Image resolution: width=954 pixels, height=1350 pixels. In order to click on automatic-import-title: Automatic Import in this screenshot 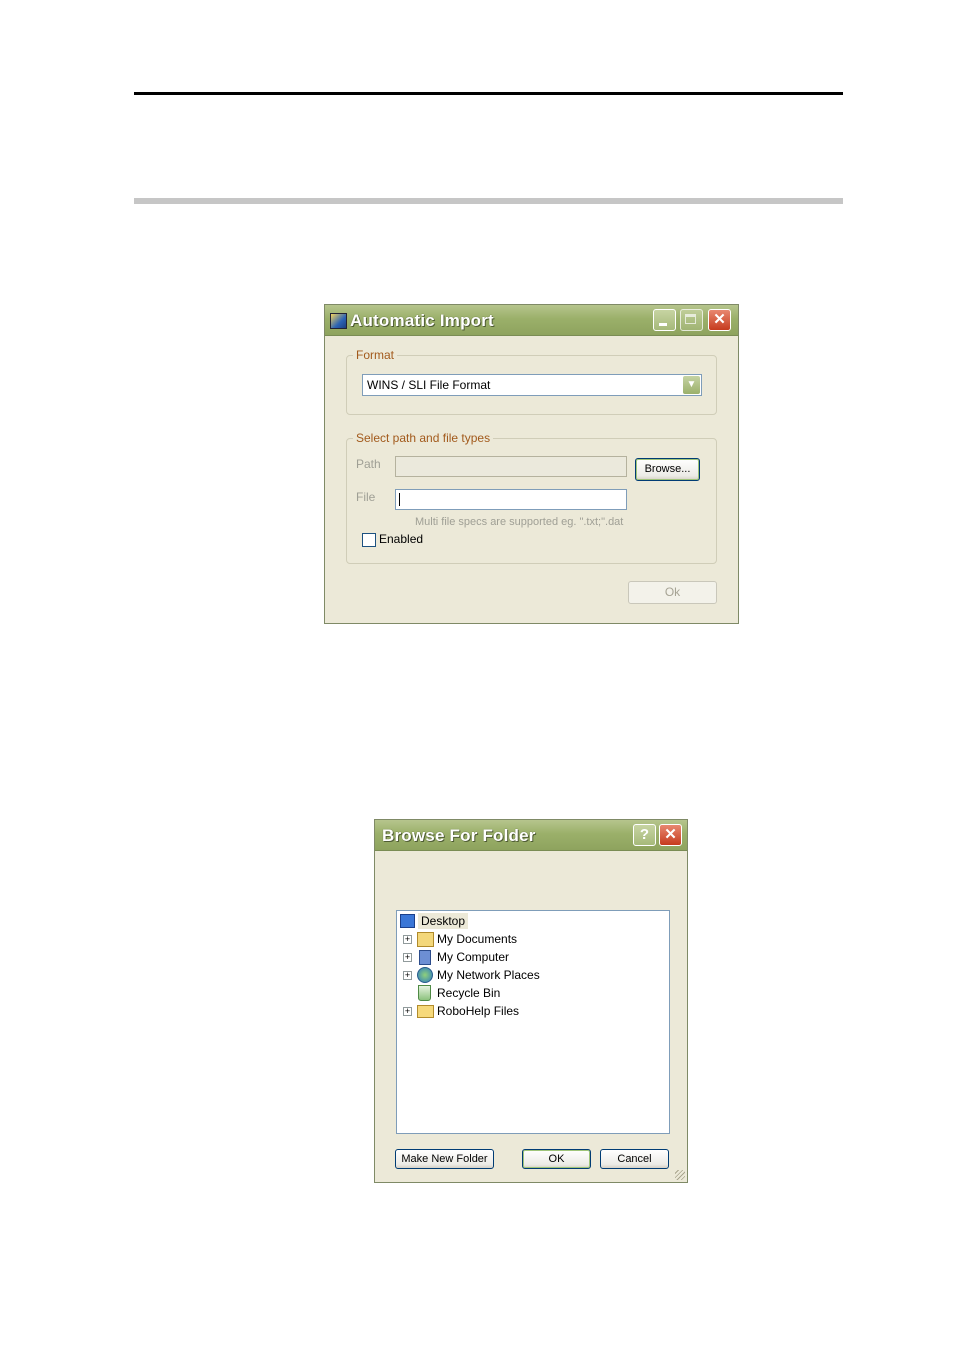, I will do `click(422, 320)`.